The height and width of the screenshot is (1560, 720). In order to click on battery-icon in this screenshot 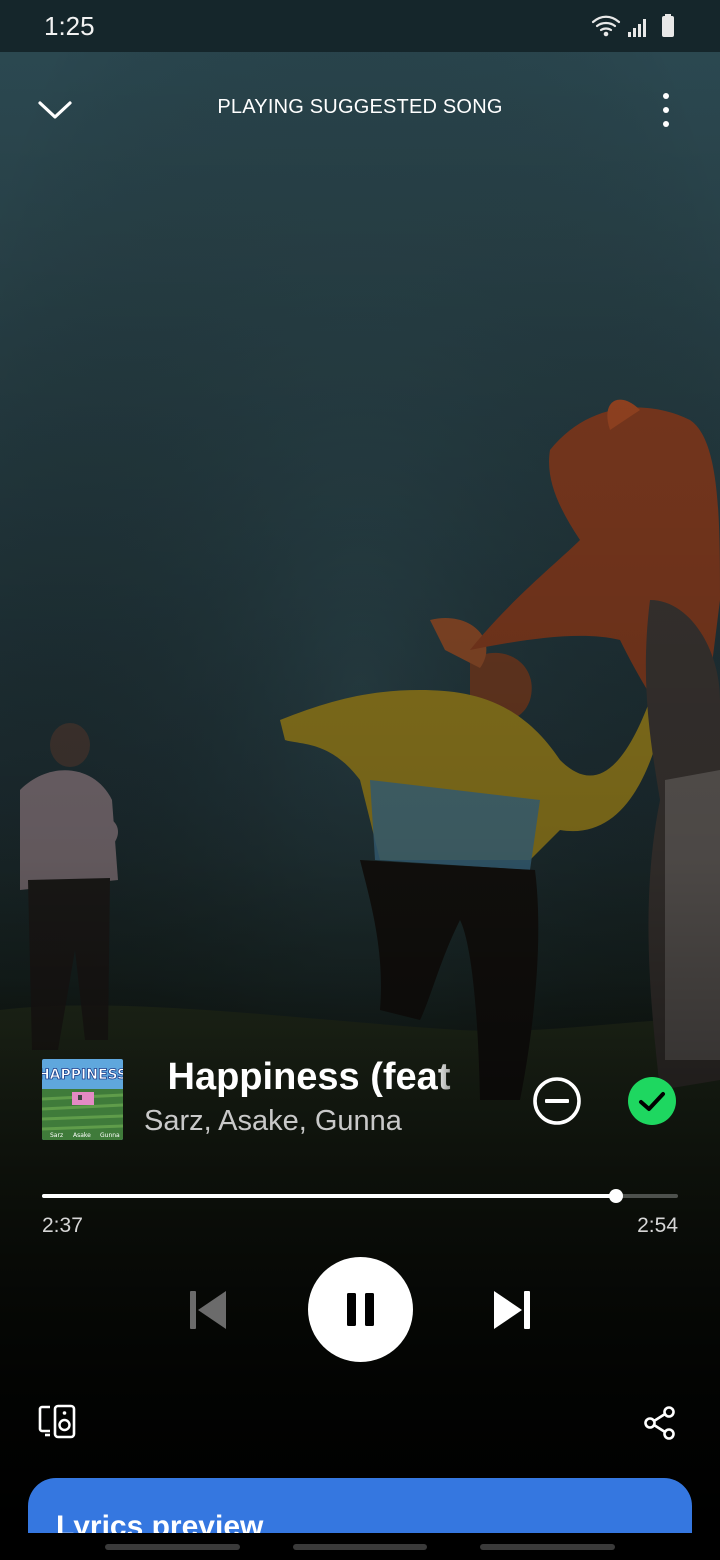, I will do `click(668, 25)`.